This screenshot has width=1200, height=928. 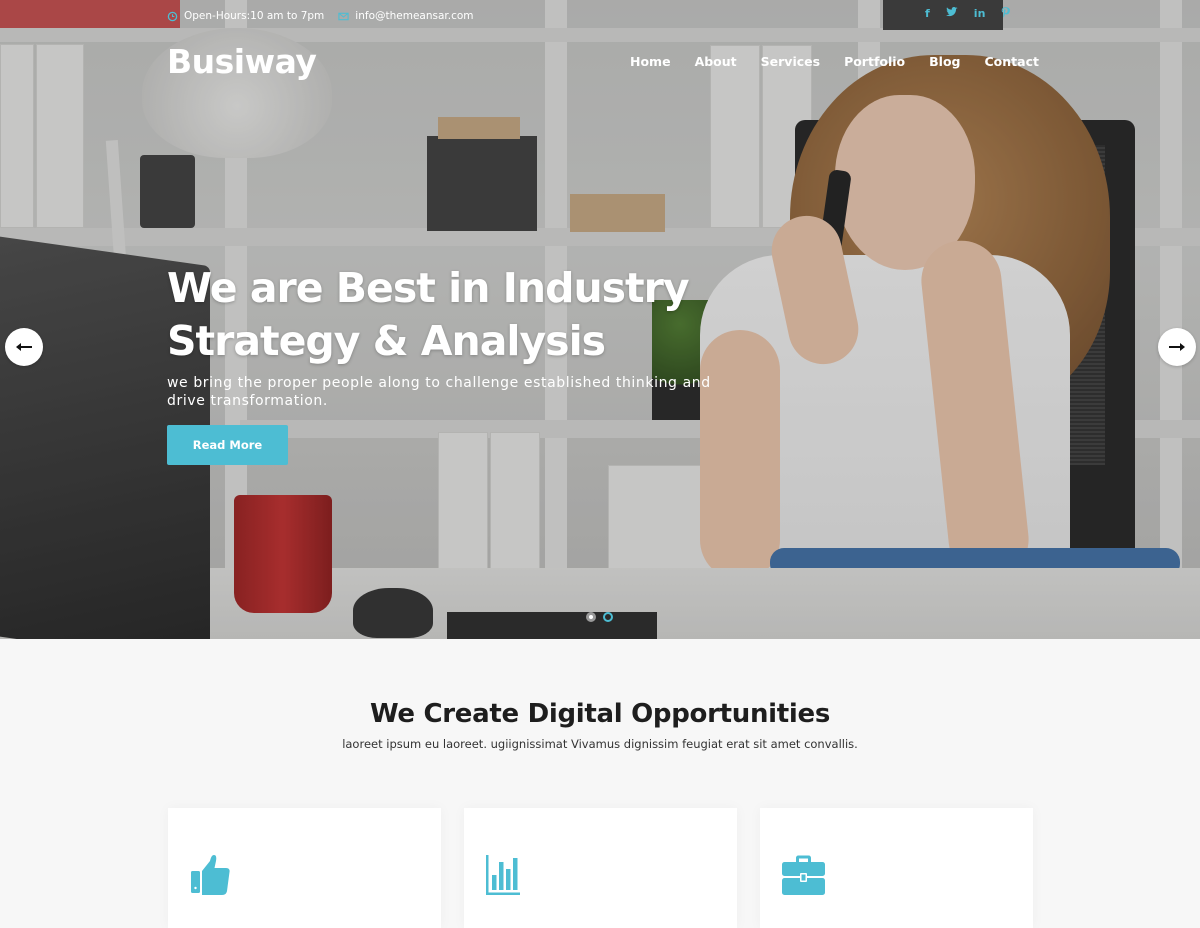 What do you see at coordinates (414, 16) in the screenshot?
I see `email-link: info@themeansar.com` at bounding box center [414, 16].